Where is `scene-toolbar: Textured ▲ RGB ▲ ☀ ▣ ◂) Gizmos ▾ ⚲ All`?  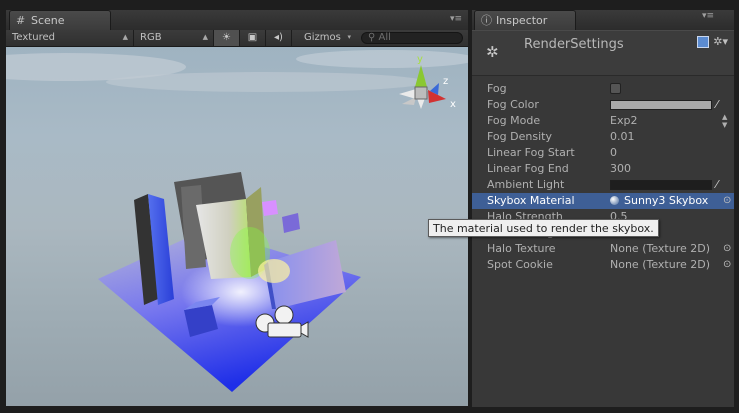
scene-toolbar: Textured ▲ RGB ▲ ☀ ▣ ◂) Gizmos ▾ ⚲ All is located at coordinates (237, 38).